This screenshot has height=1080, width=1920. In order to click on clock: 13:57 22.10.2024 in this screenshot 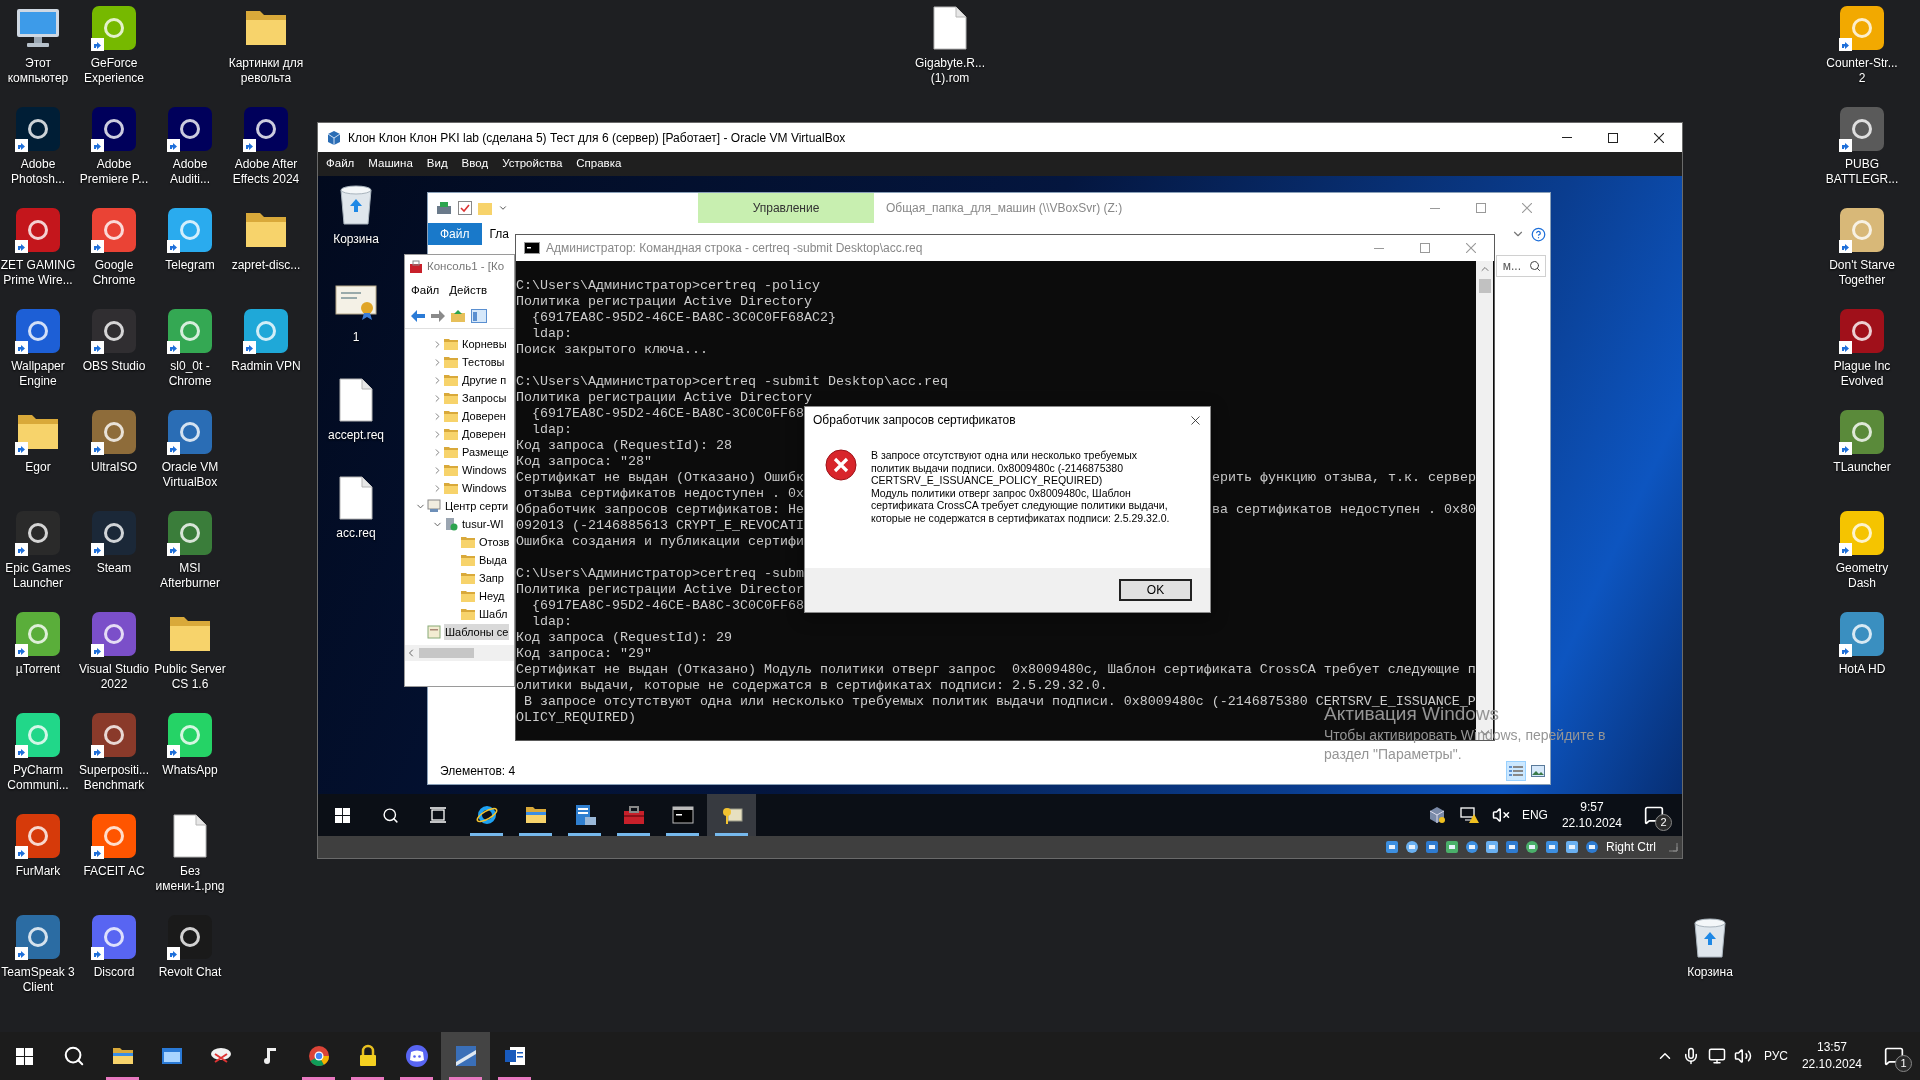, I will do `click(1831, 1056)`.